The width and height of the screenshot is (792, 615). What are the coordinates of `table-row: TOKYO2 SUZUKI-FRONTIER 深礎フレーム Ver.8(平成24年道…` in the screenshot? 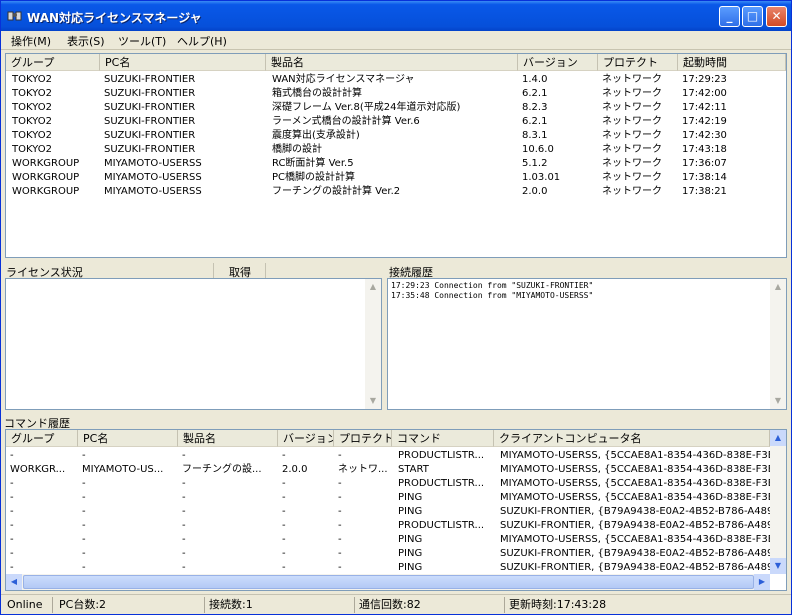 It's located at (396, 108).